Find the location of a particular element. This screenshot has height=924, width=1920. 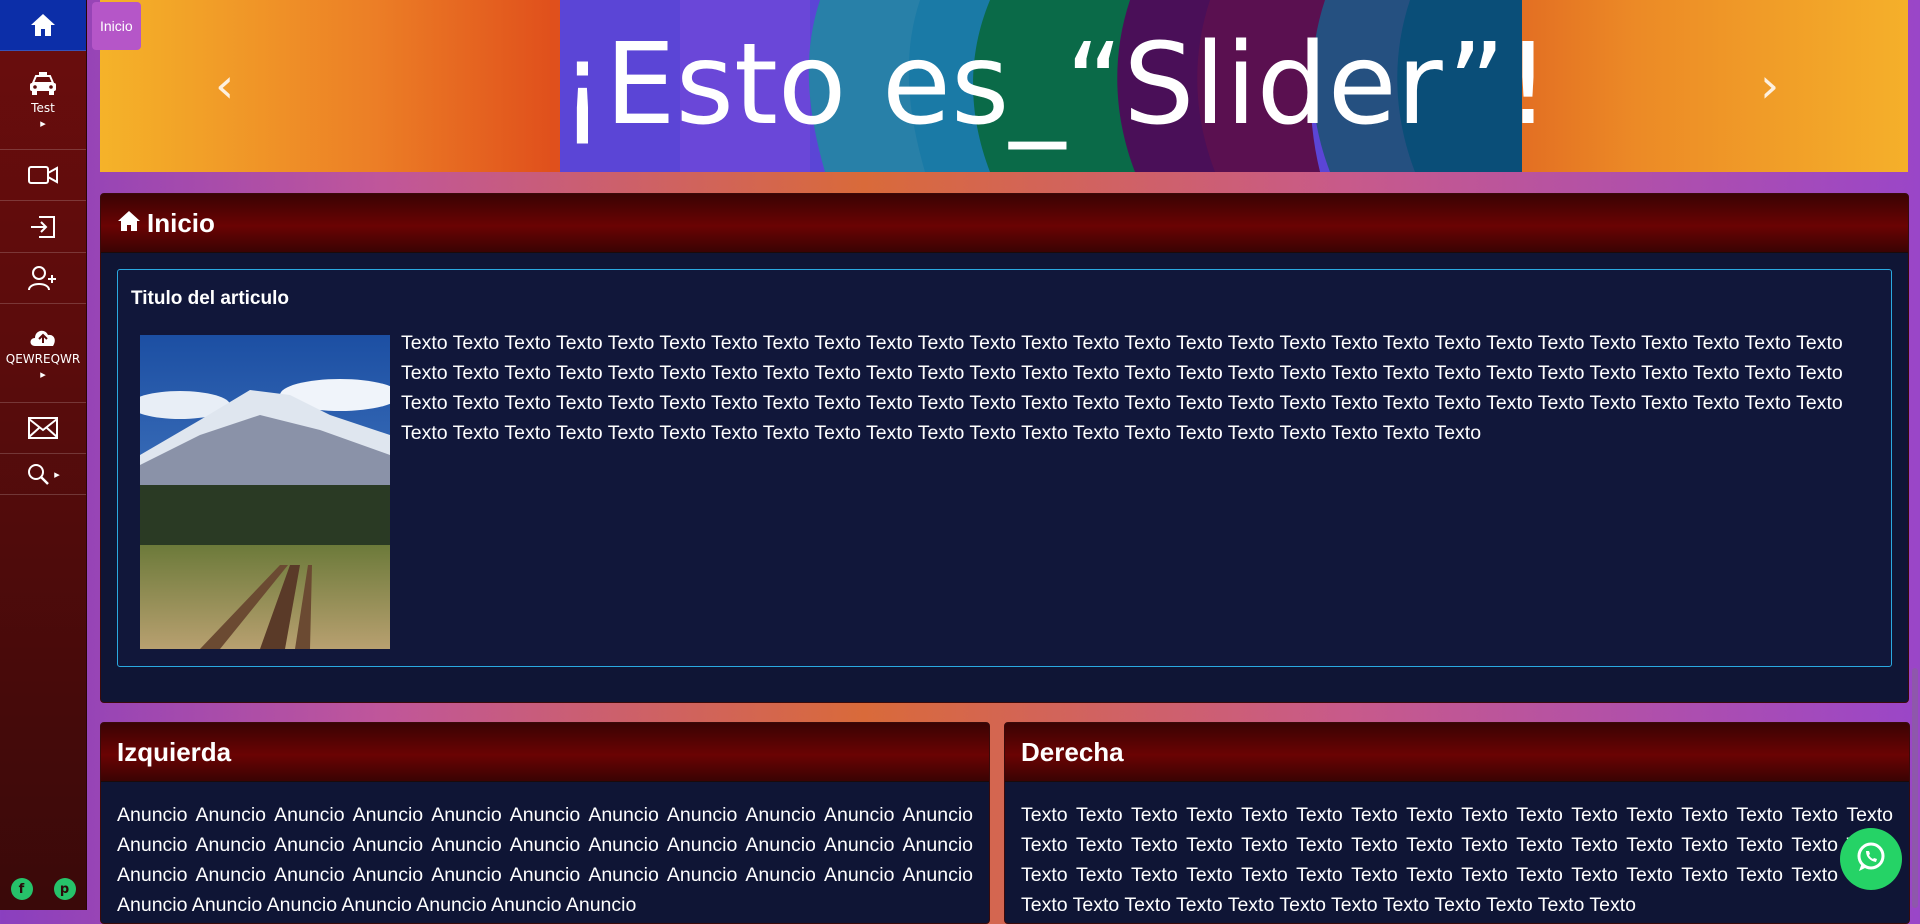

sidebar: Test ▸ QEWREQWR ▸ ▸ f p is located at coordinates (43, 455).